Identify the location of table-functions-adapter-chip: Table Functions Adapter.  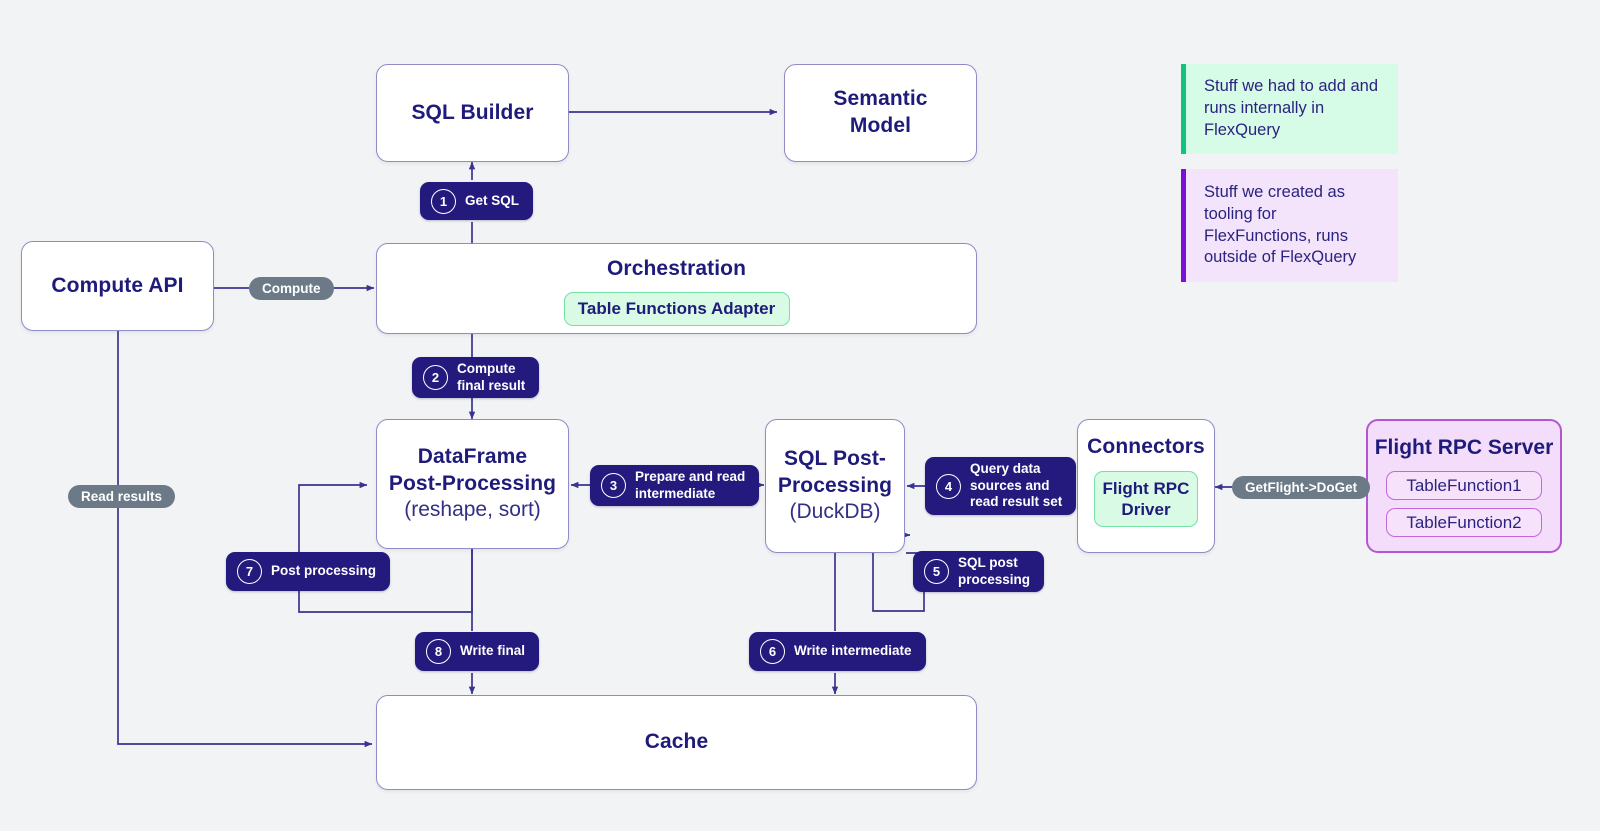
(676, 308).